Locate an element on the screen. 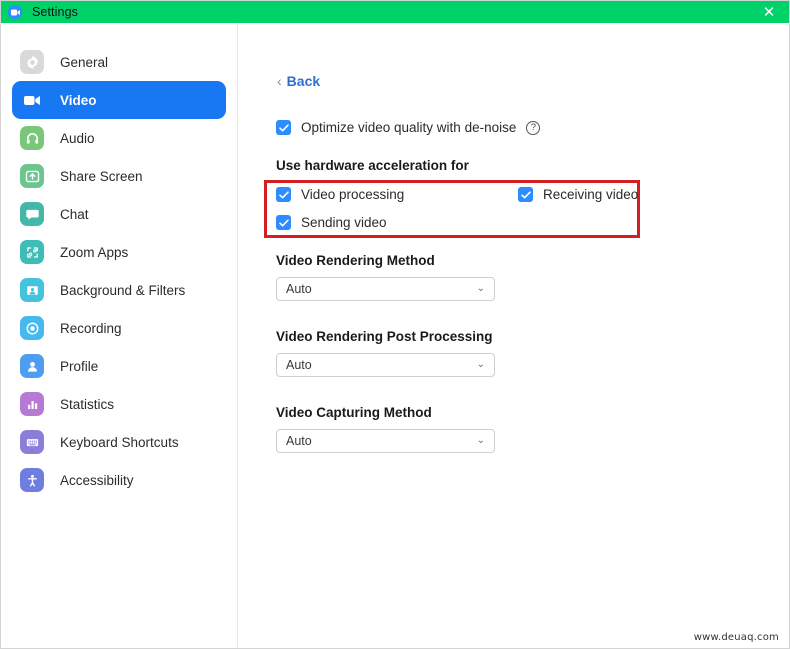 The width and height of the screenshot is (790, 649). sidebar-item-keyboard-shortcuts: Keyboard Shortcuts is located at coordinates (119, 442).